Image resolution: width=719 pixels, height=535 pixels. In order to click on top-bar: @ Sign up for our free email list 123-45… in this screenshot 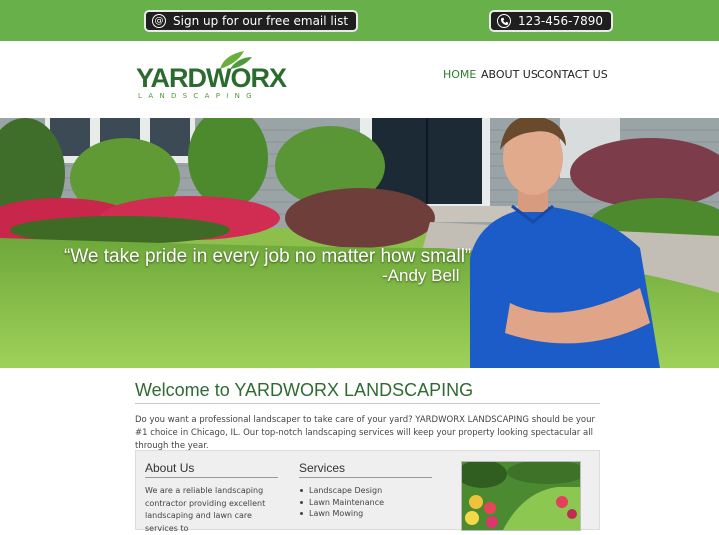, I will do `click(359, 20)`.